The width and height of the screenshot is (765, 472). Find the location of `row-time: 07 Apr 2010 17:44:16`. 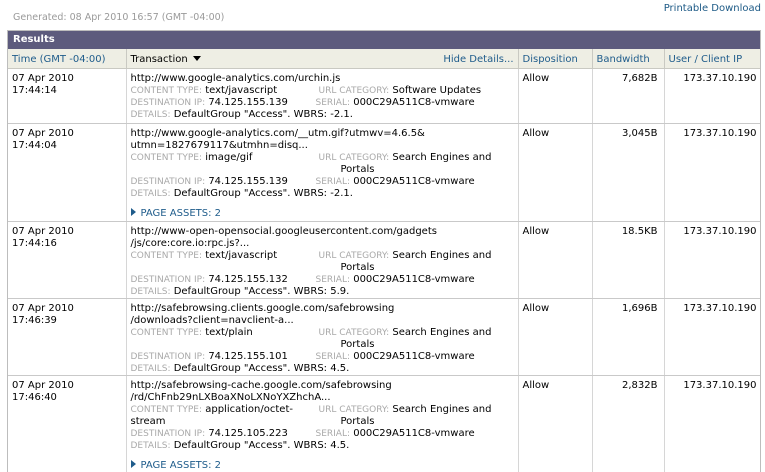

row-time: 07 Apr 2010 17:44:16 is located at coordinates (67, 260).